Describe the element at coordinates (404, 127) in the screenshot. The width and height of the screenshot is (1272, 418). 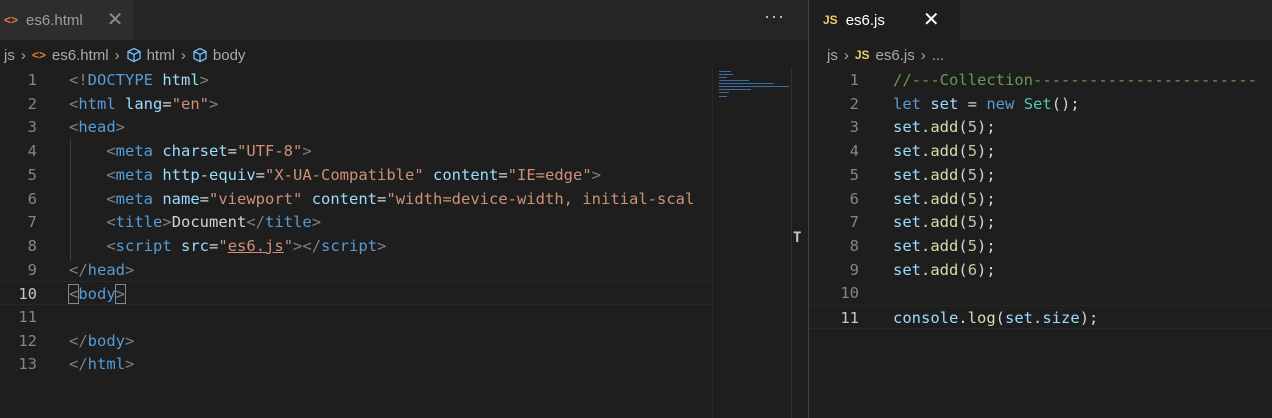
I see `code-line: 3 <head>` at that location.